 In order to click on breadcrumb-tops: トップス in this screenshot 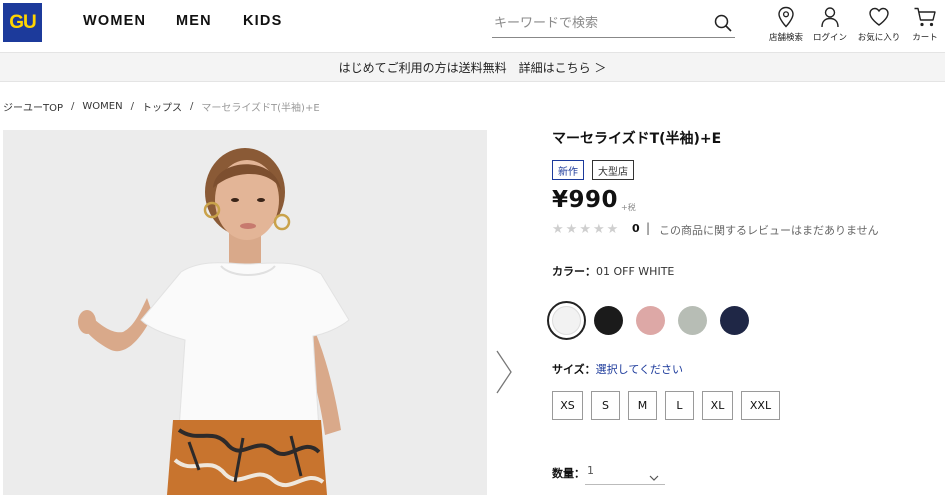, I will do `click(162, 106)`.